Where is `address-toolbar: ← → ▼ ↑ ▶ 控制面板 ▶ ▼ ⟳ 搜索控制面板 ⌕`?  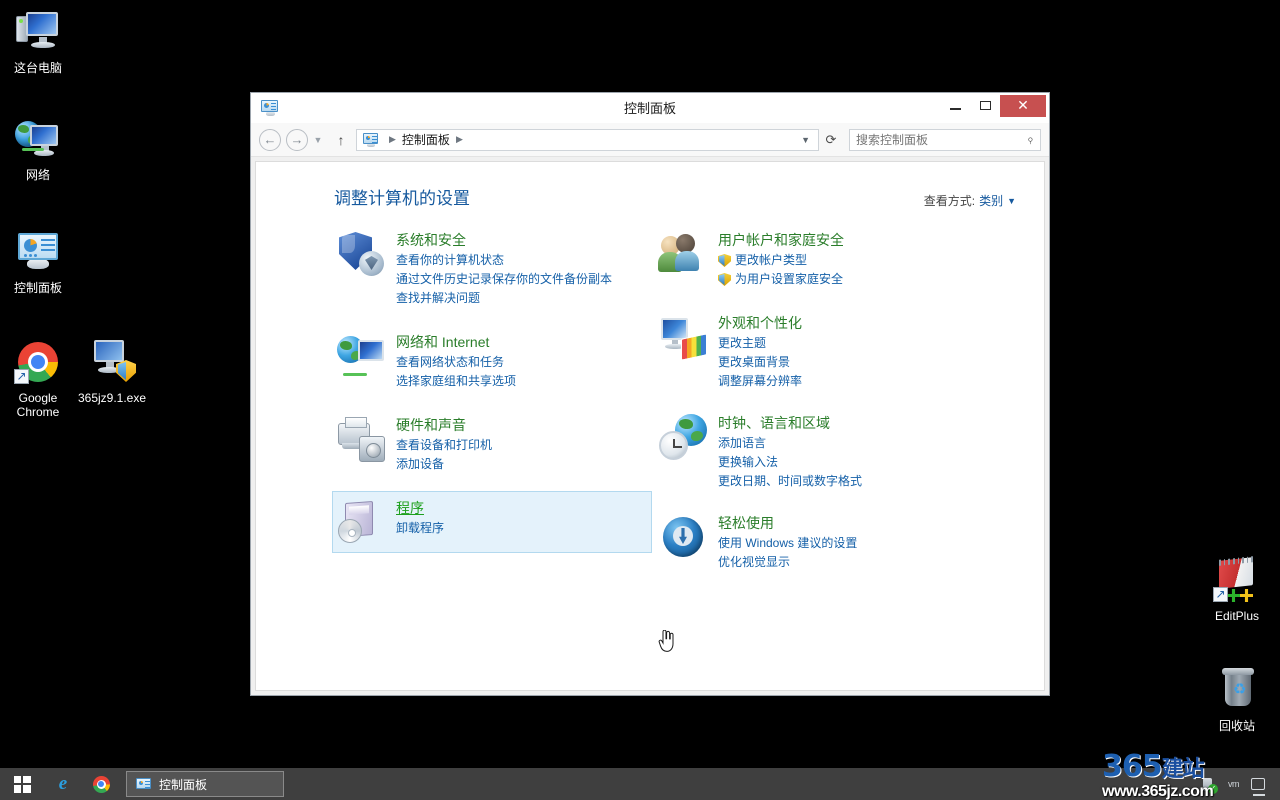
address-toolbar: ← → ▼ ↑ ▶ 控制面板 ▶ ▼ ⟳ 搜索控制面板 ⌕ is located at coordinates (650, 140).